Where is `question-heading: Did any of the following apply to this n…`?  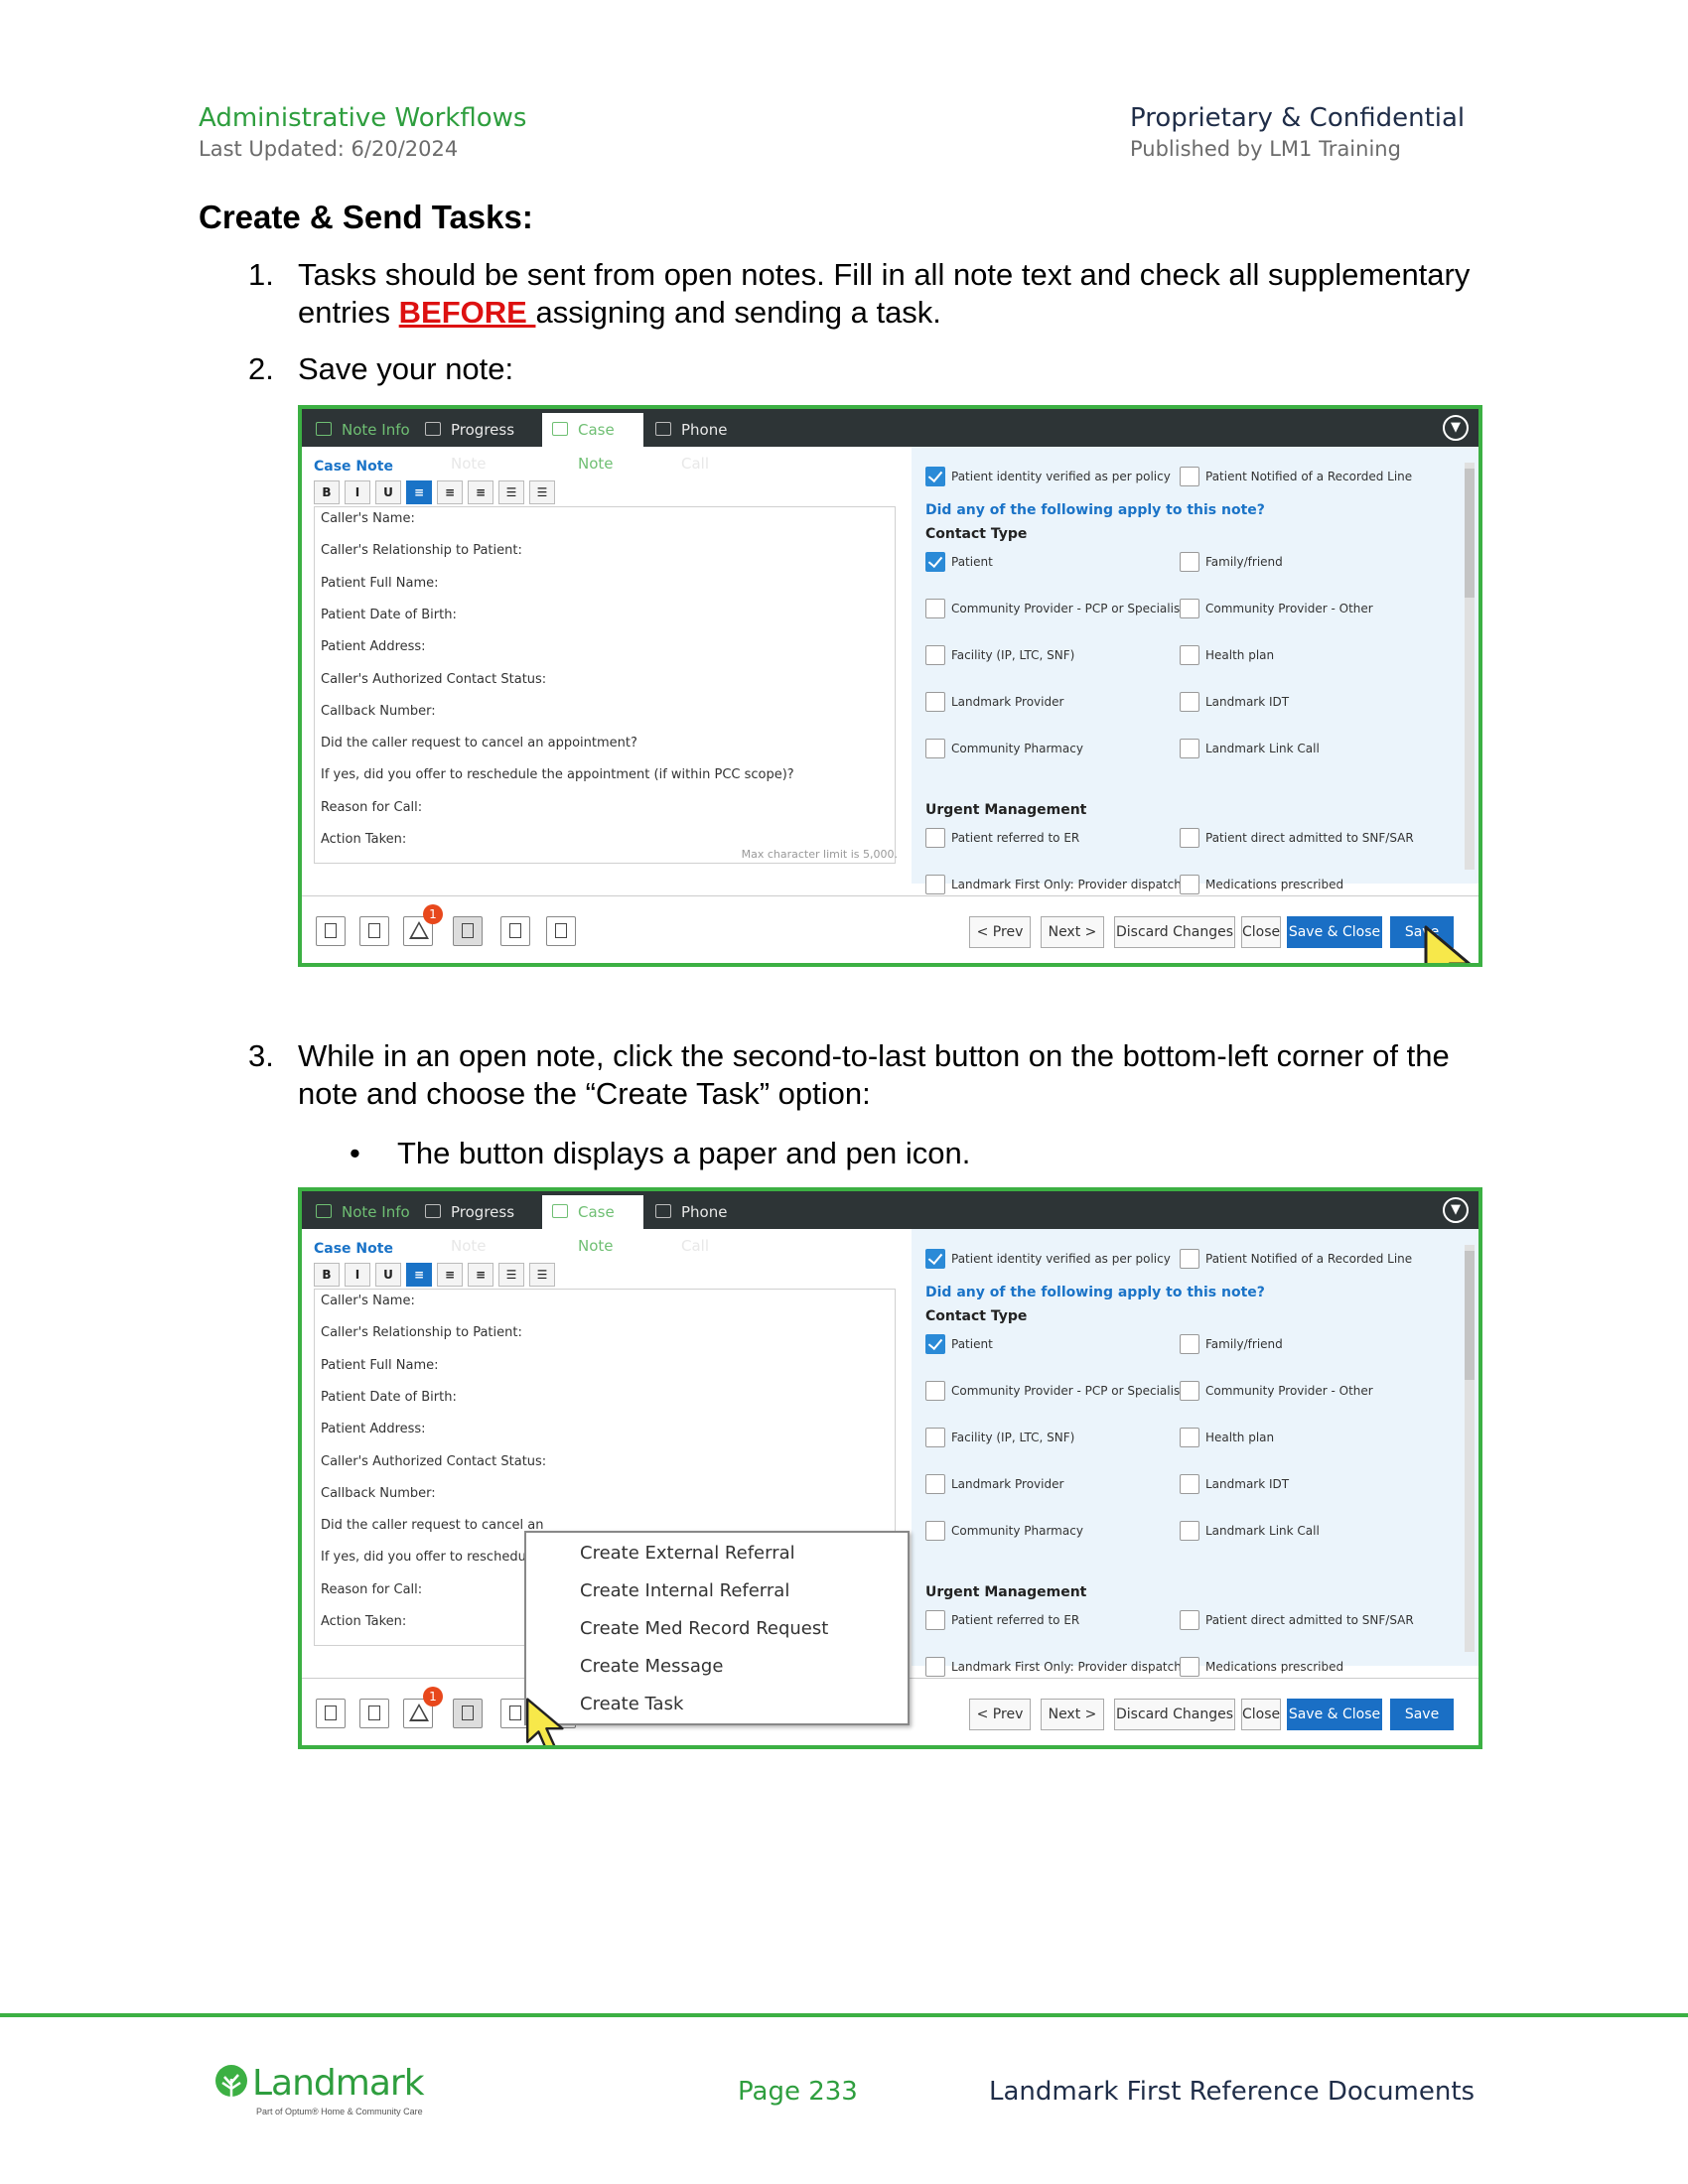
question-heading: Did any of the following apply to this n… is located at coordinates (1095, 510).